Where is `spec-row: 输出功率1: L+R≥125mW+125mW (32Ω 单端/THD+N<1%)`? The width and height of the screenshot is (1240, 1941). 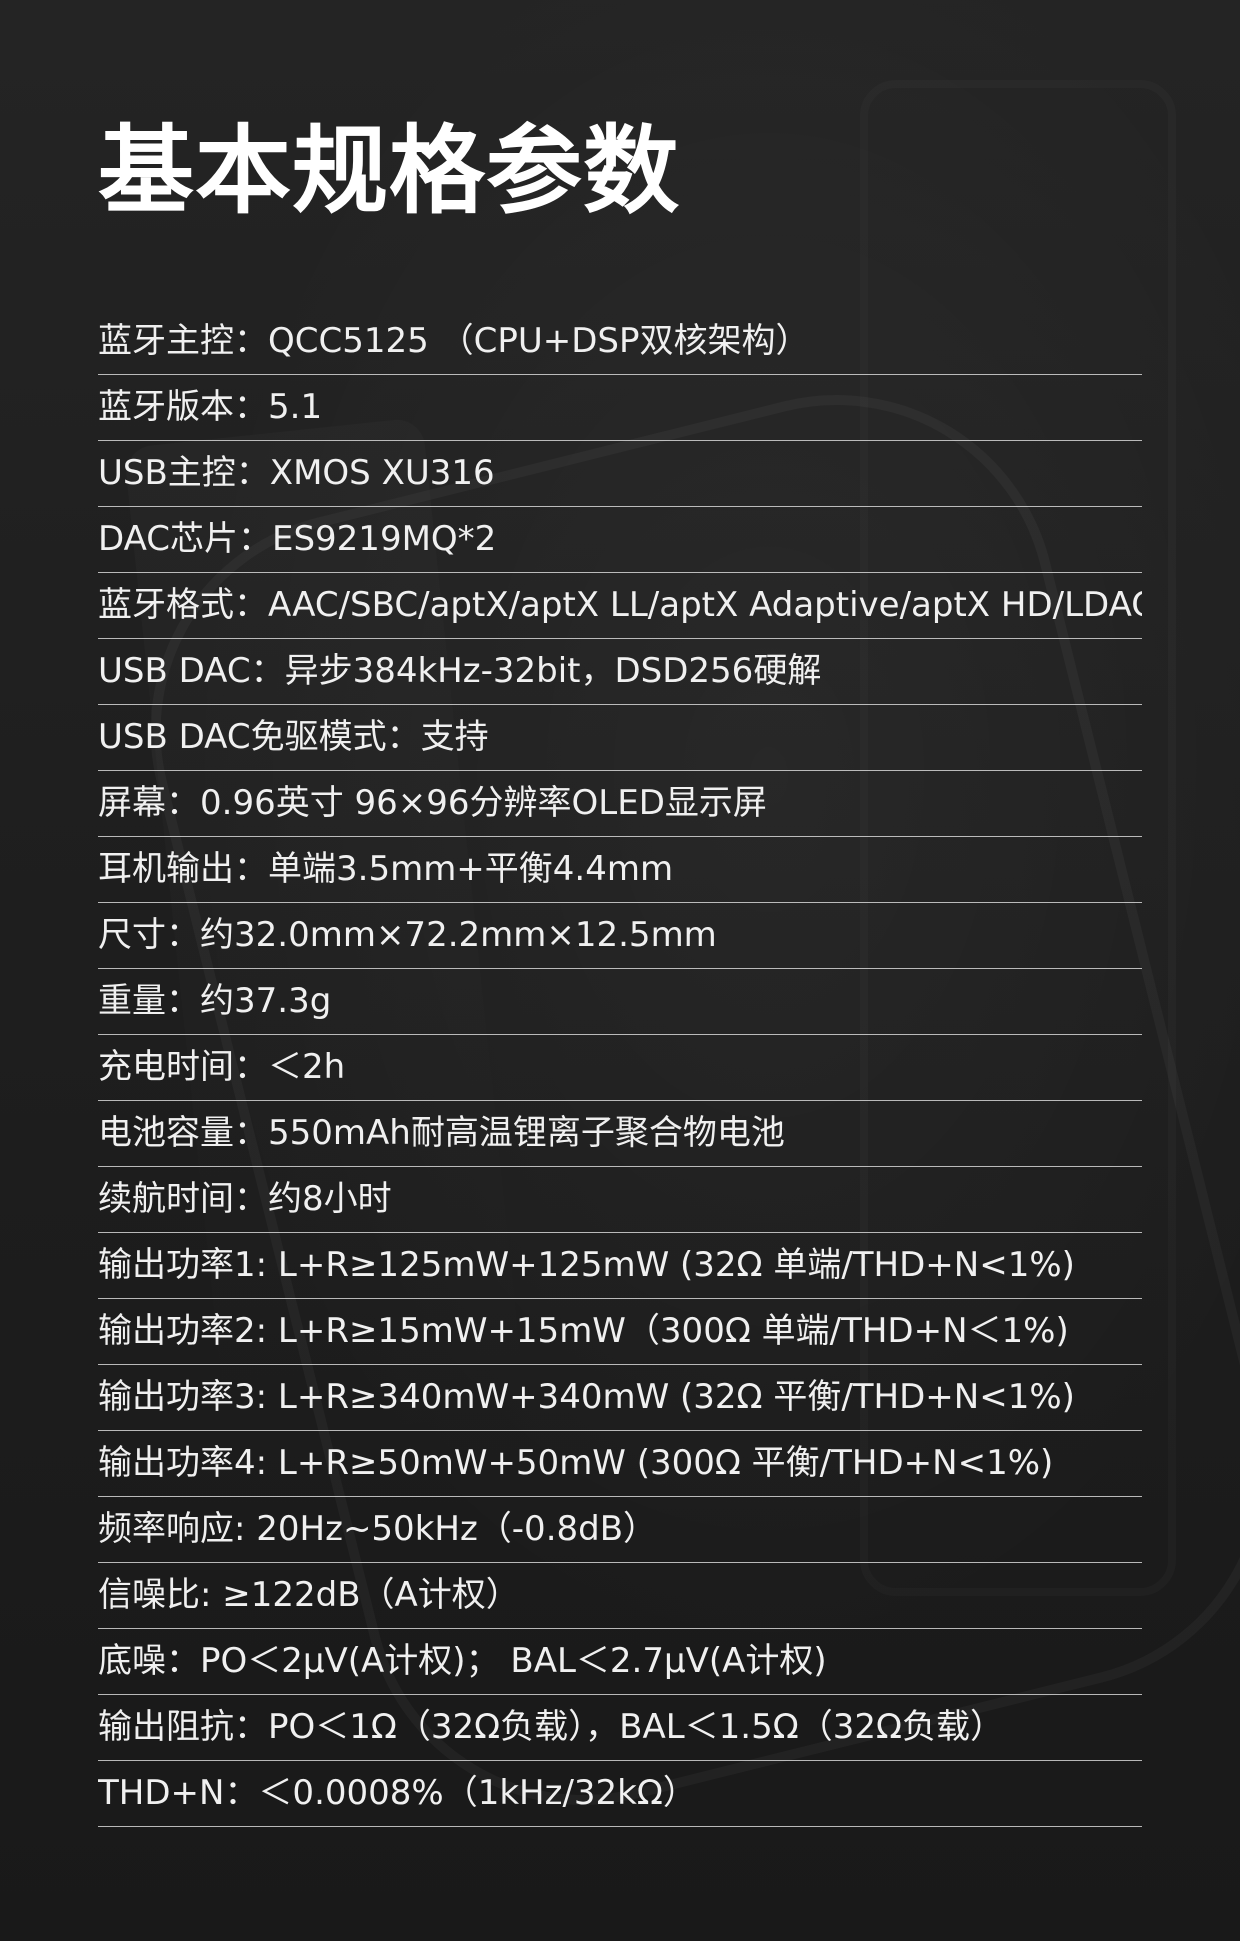 spec-row: 输出功率1: L+R≥125mW+125mW (32Ω 单端/THD+N<1%) is located at coordinates (620, 1266).